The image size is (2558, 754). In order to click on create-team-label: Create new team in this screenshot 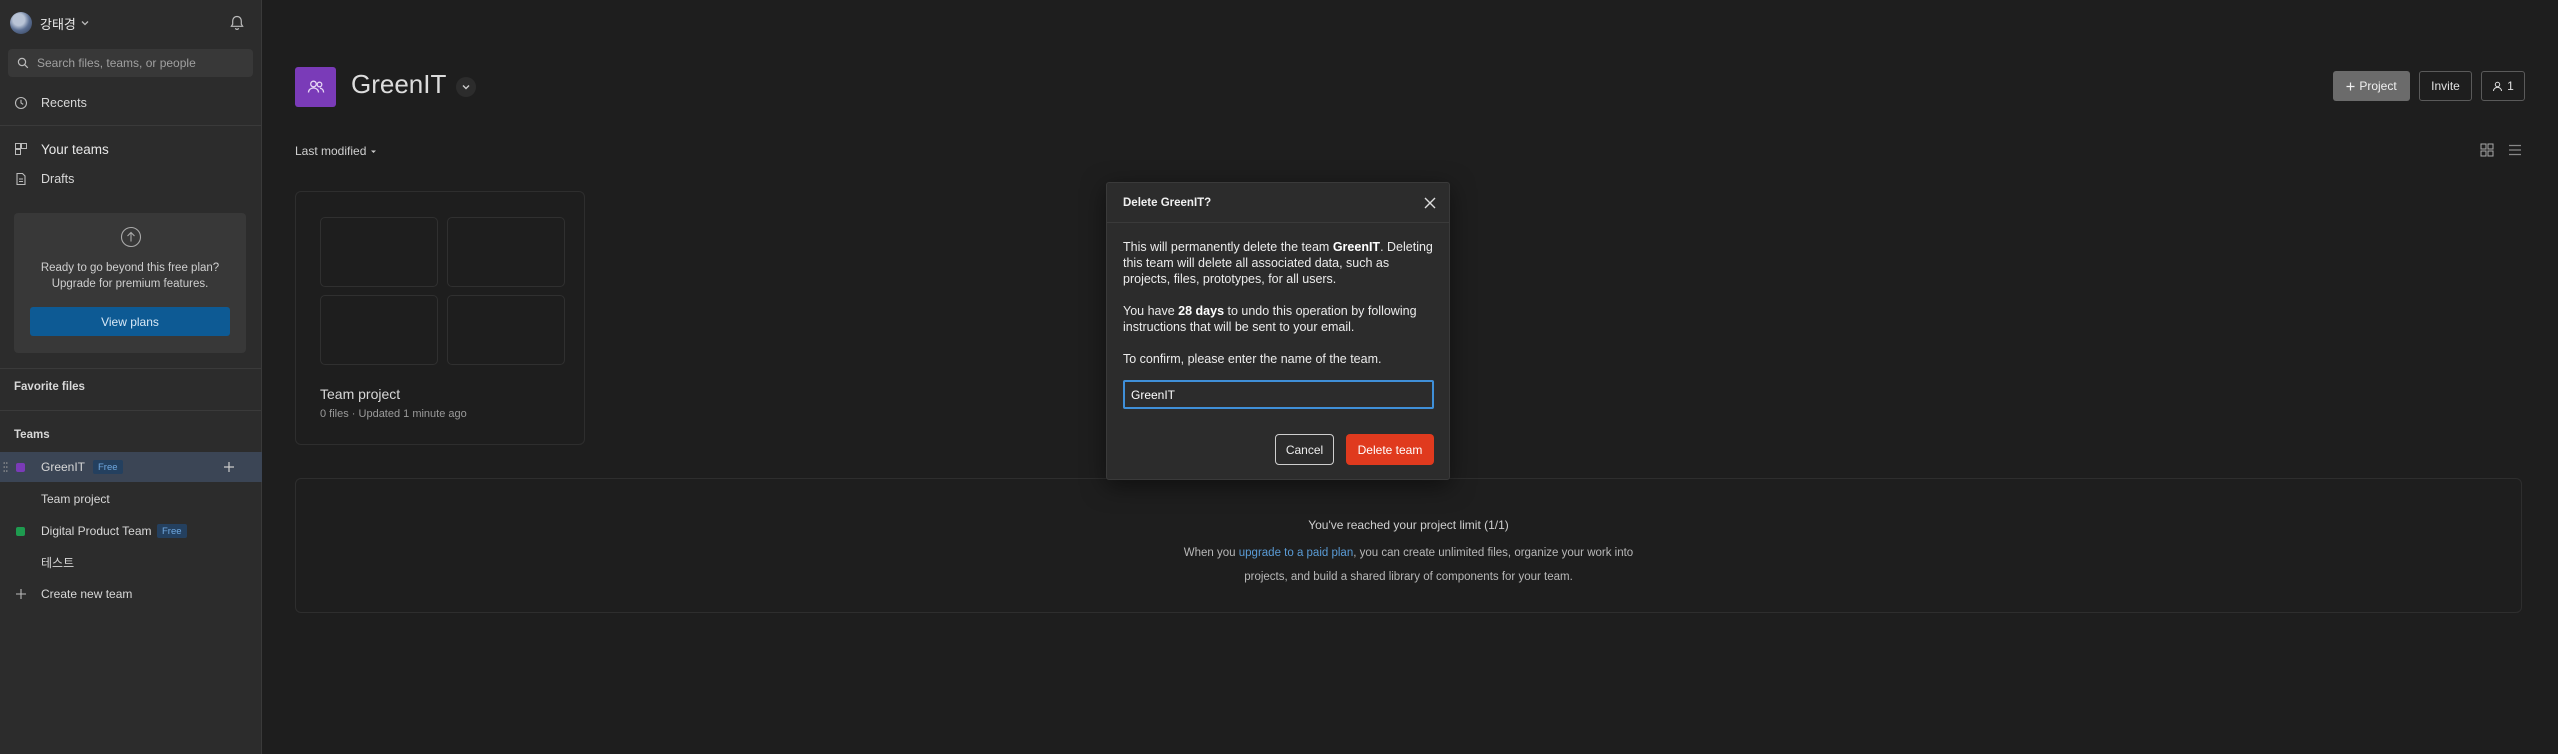, I will do `click(87, 594)`.